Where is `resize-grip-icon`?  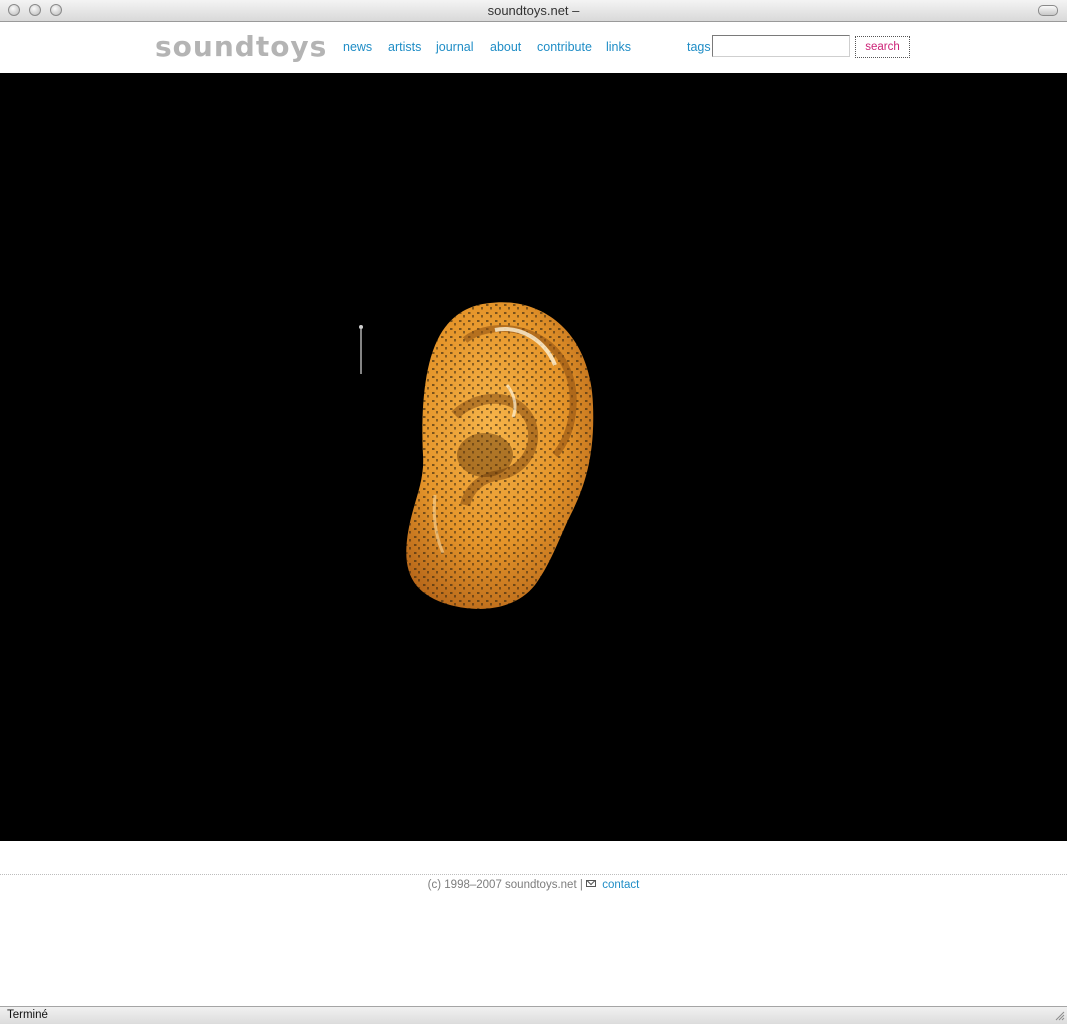 resize-grip-icon is located at coordinates (1059, 1015).